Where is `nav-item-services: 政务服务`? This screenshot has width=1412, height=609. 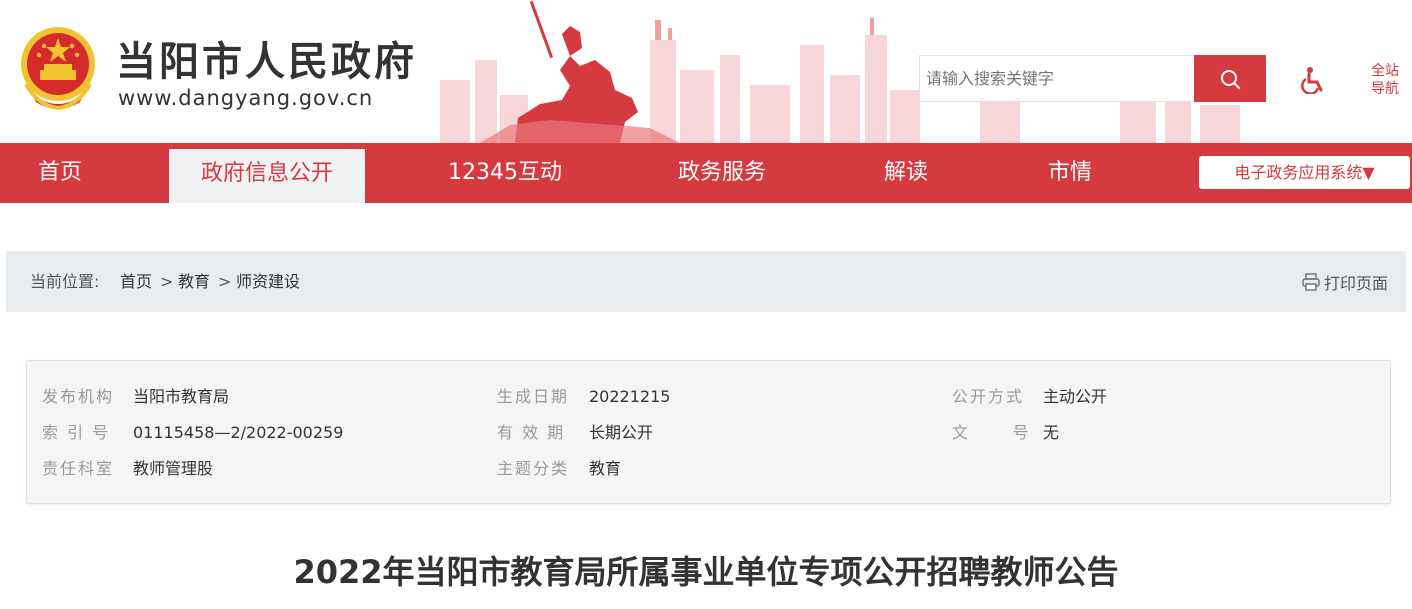 nav-item-services: 政务服务 is located at coordinates (722, 173).